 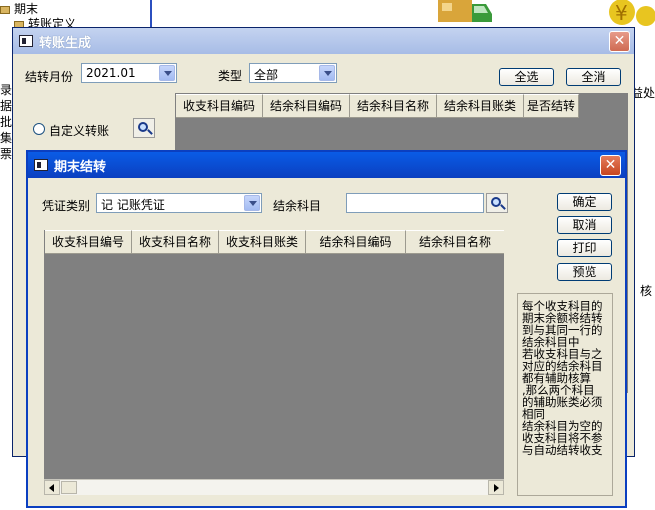 What do you see at coordinates (551, 106) in the screenshot?
I see `col-header: 是否结转` at bounding box center [551, 106].